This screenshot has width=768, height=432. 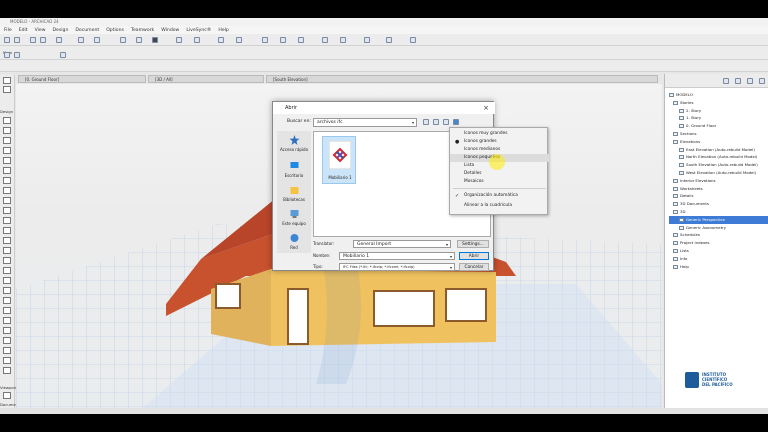 What do you see at coordinates (474, 256) in the screenshot?
I see `open-button: Abrir` at bounding box center [474, 256].